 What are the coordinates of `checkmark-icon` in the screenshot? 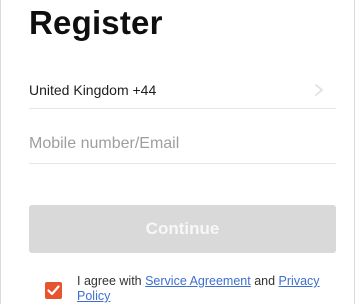 It's located at (53, 290).